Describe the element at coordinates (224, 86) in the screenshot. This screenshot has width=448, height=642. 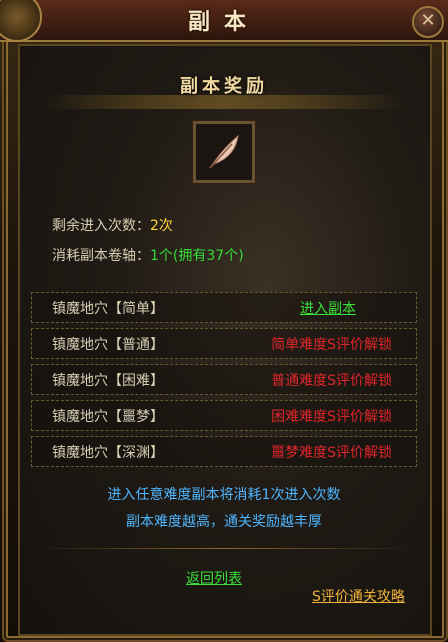
I see `reward-title: 副本奖励` at that location.